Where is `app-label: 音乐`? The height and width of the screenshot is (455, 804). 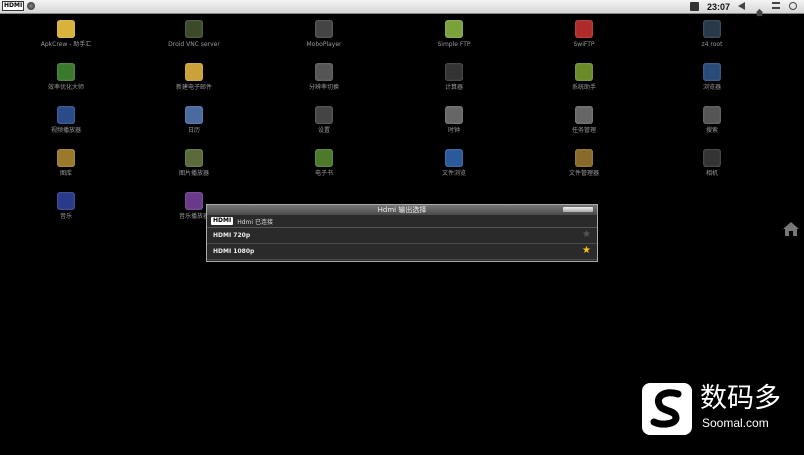
app-label: 音乐 is located at coordinates (65, 216).